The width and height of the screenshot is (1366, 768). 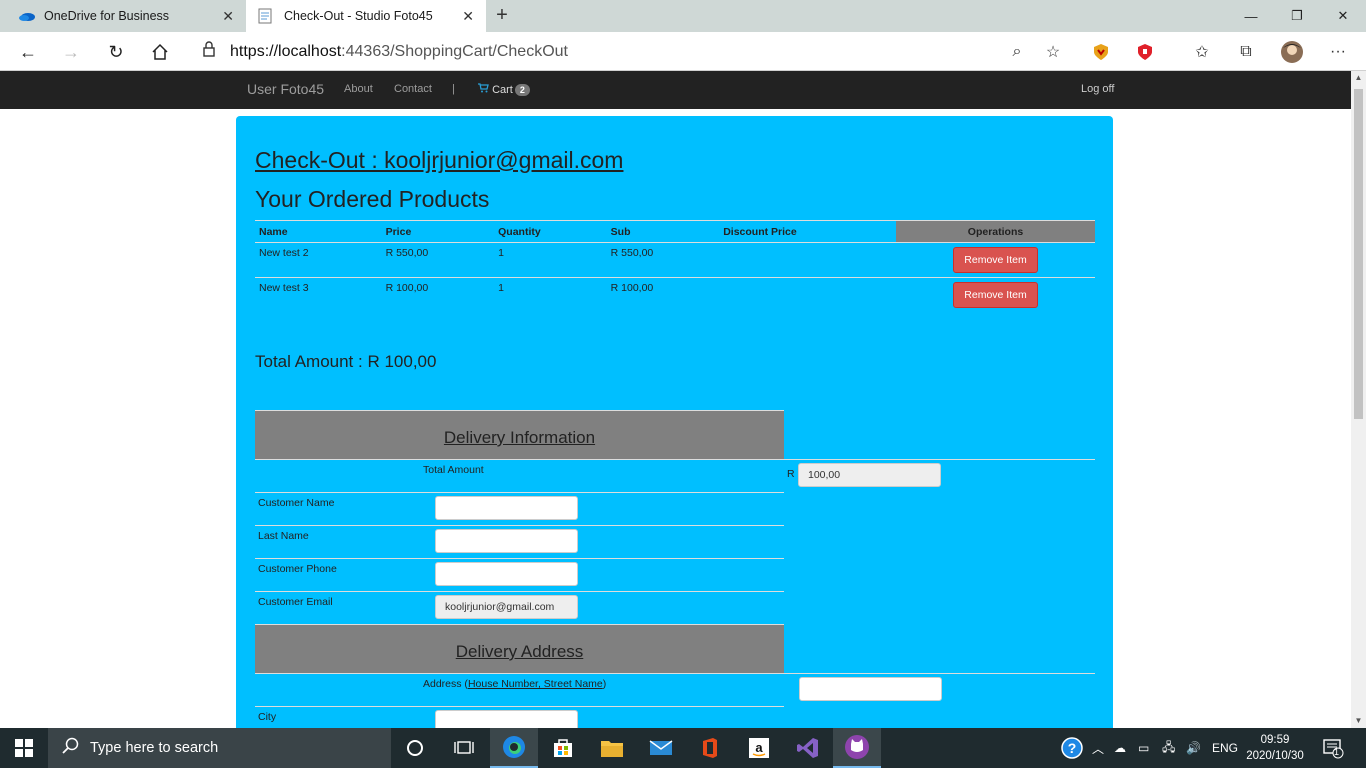 I want to click on url-host: https://localhost, so click(x=286, y=51).